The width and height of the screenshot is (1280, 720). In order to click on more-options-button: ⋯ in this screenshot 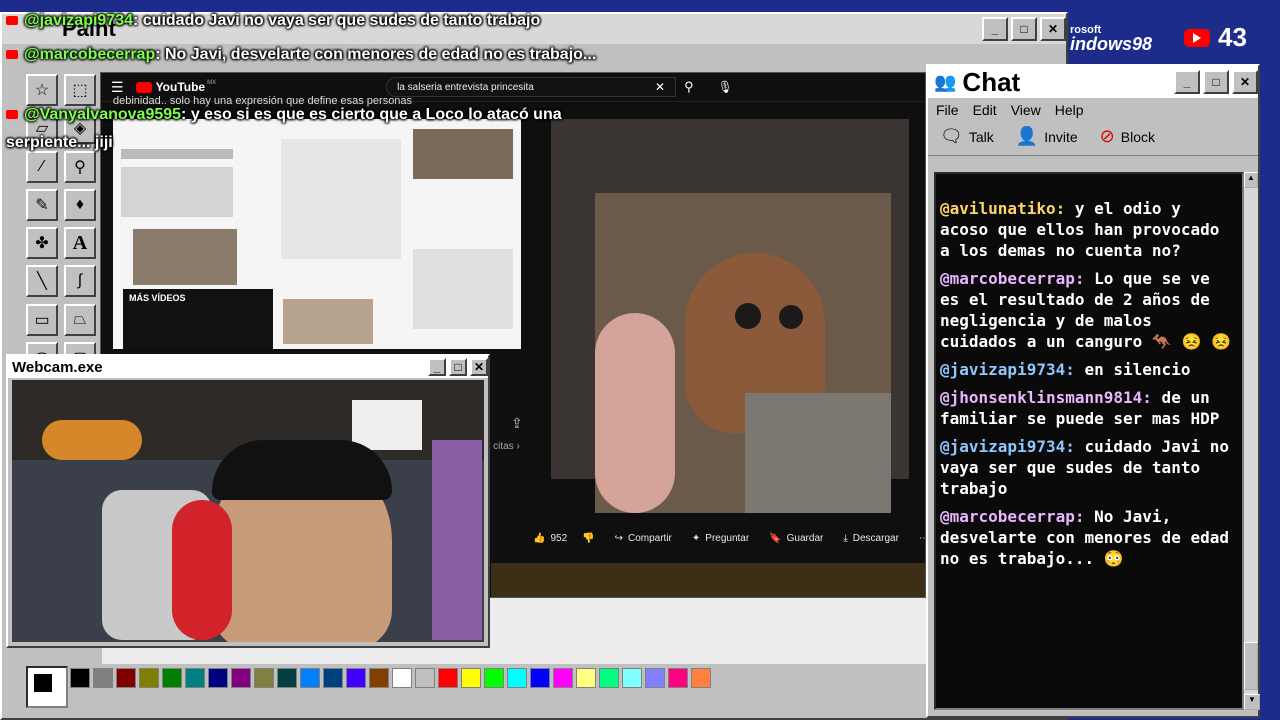, I will do `click(922, 538)`.